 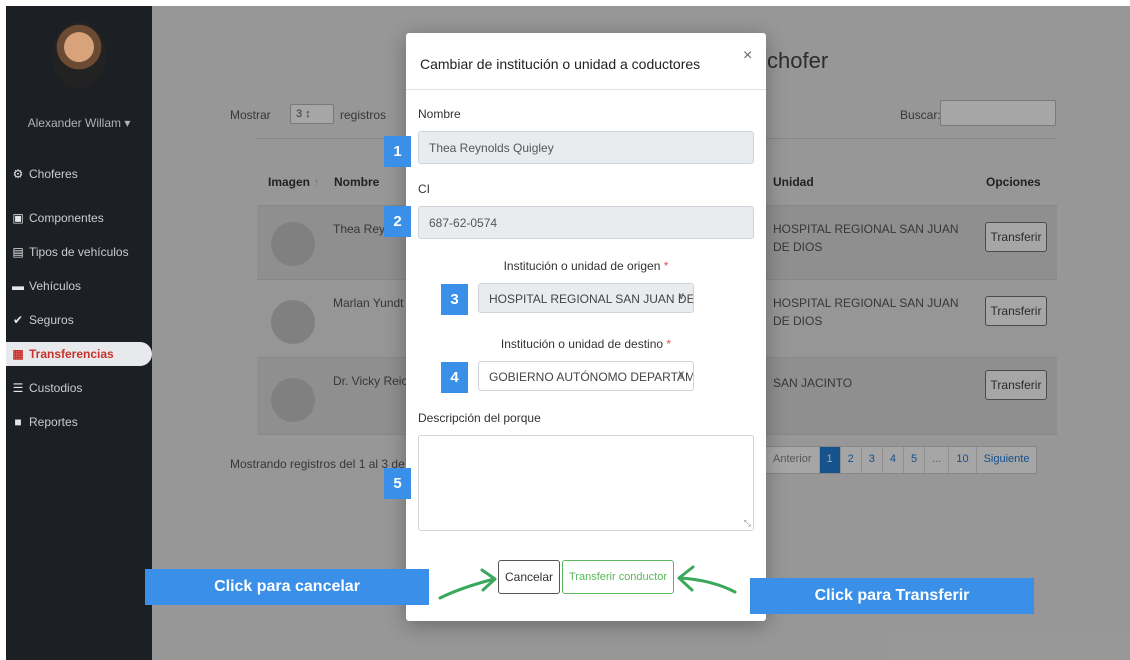 I want to click on origin-selected-value: HOSPITAL REGIONAL SAN JUAN DE DIOS, so click(x=591, y=299).